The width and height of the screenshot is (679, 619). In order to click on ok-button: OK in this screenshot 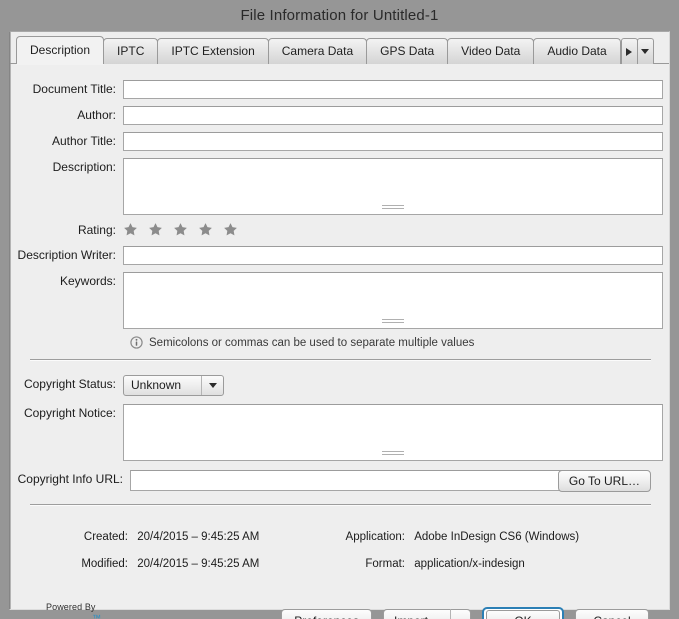, I will do `click(523, 613)`.